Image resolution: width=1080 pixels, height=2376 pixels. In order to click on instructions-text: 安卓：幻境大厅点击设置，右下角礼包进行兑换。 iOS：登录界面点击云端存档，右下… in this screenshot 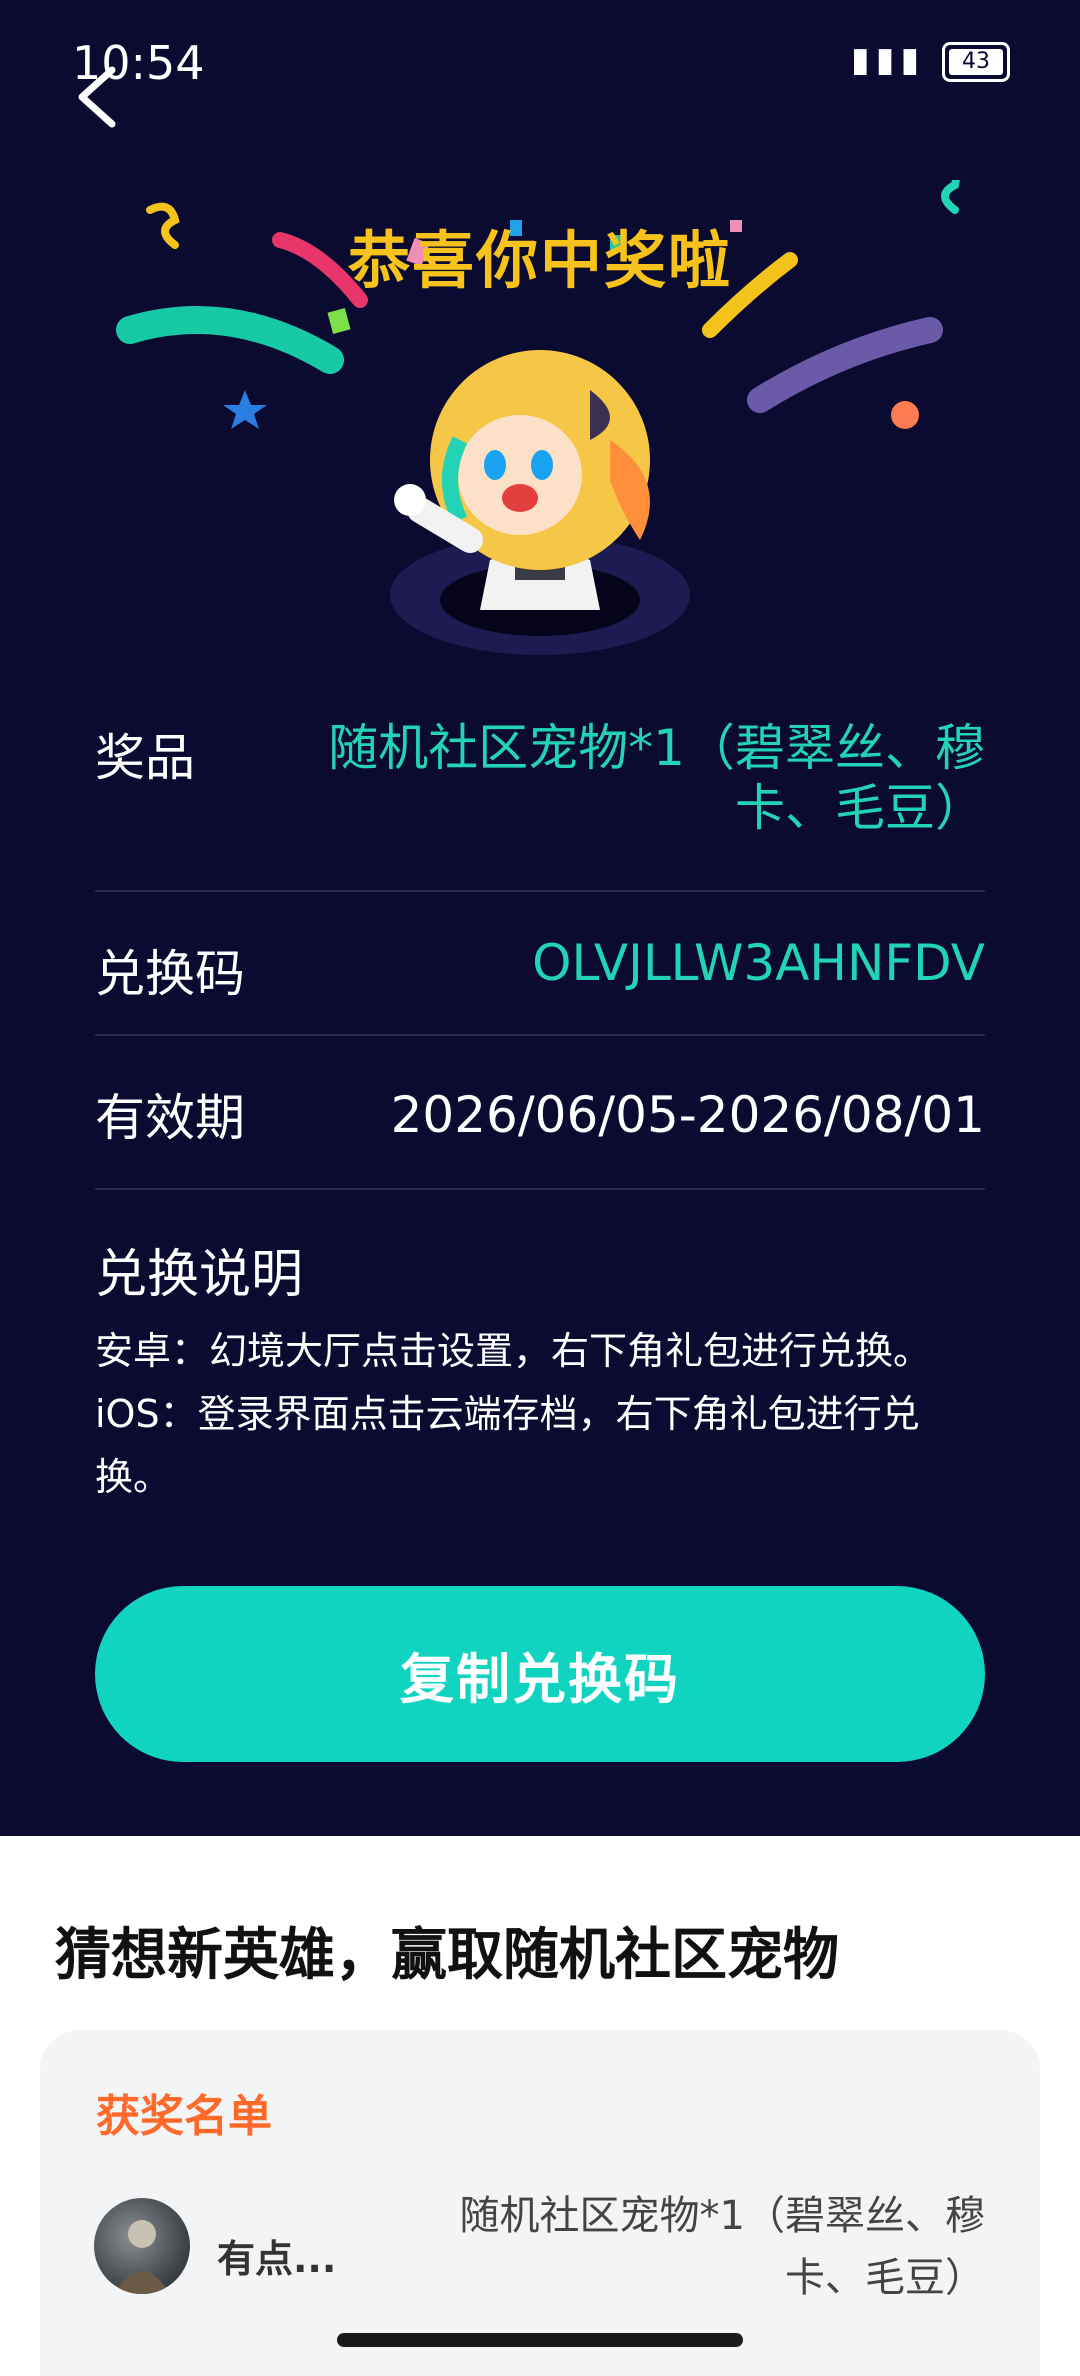, I will do `click(513, 1414)`.